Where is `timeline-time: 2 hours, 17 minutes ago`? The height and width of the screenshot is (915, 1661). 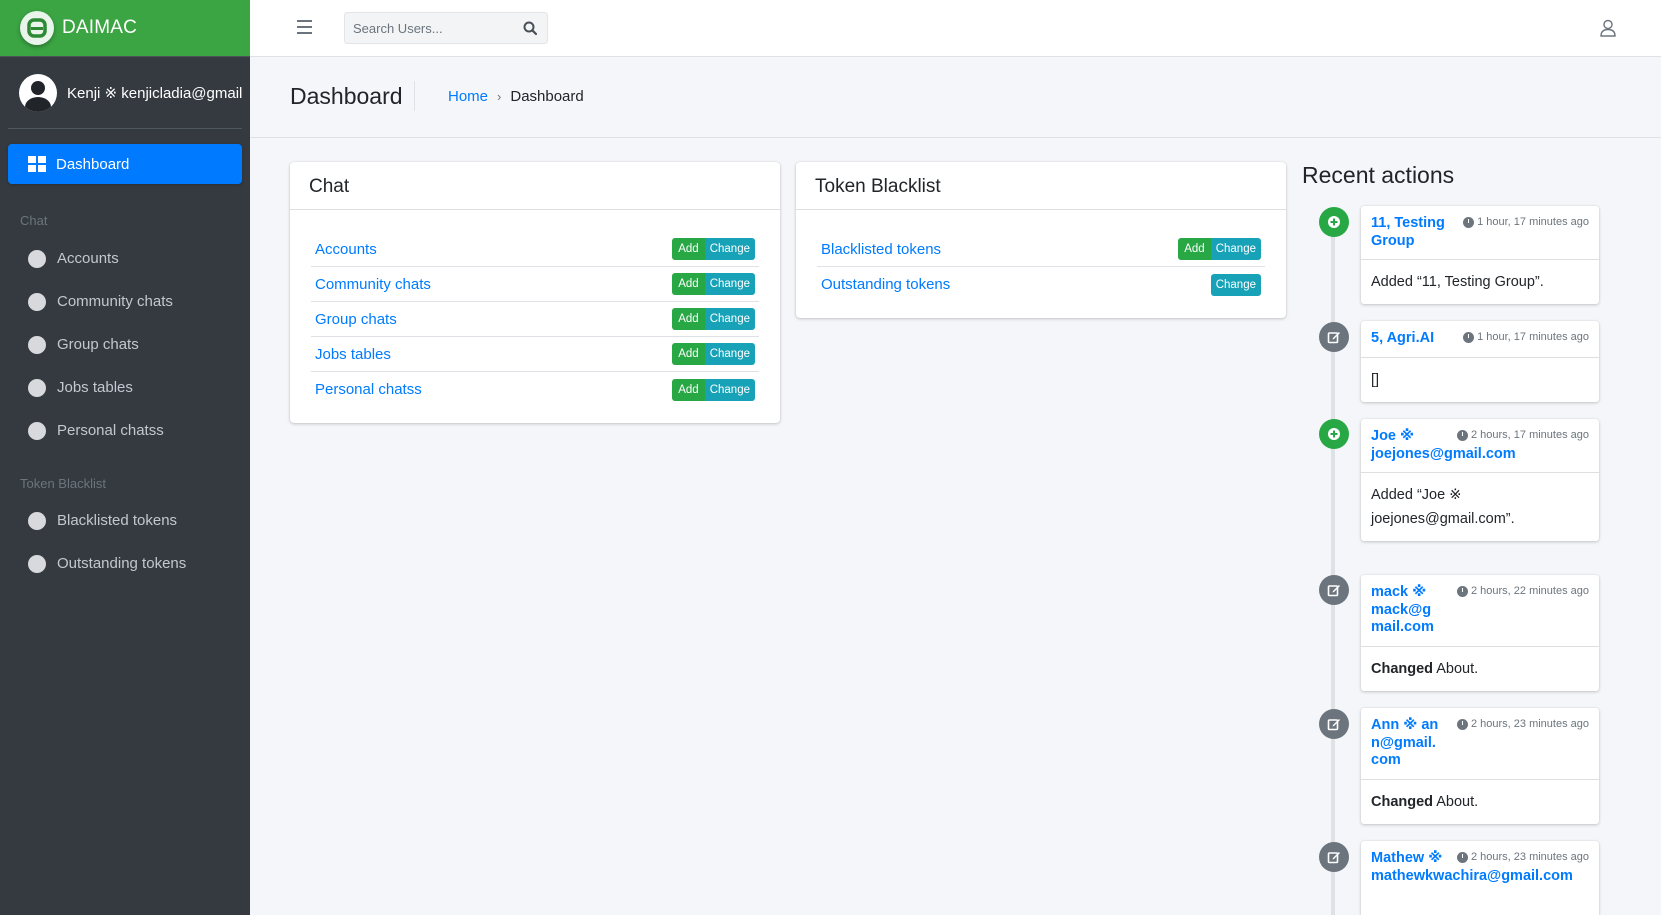
timeline-time: 2 hours, 17 minutes ago is located at coordinates (1522, 435).